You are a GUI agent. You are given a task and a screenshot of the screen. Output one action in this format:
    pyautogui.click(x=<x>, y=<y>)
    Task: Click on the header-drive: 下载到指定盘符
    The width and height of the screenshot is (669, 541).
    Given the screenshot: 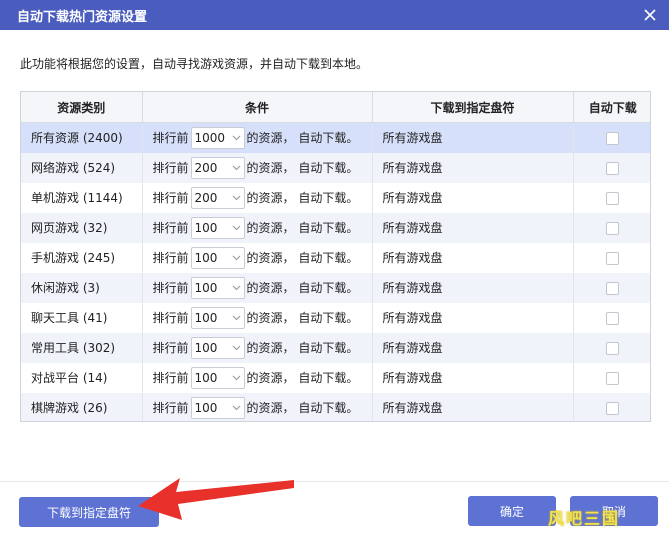 What is the action you would take?
    pyautogui.click(x=473, y=107)
    